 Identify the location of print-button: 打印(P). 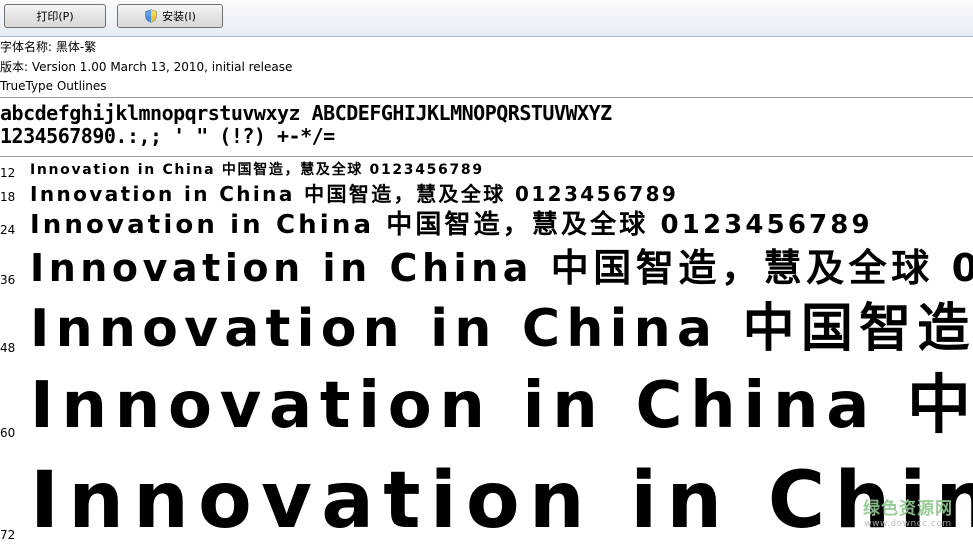
(55, 16).